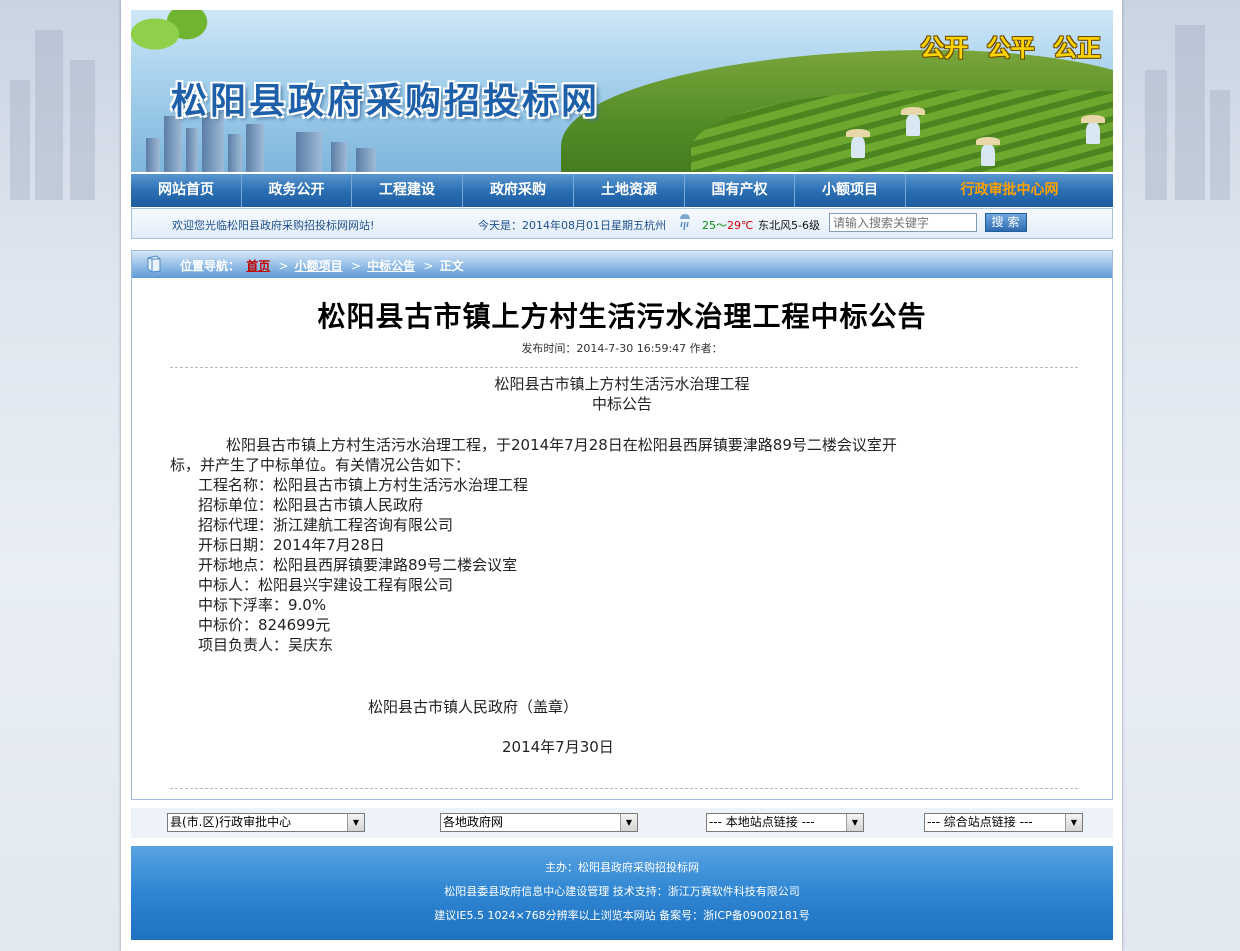  Describe the element at coordinates (210, 266) in the screenshot. I see `breadcrumb-label: 位置导航：` at that location.